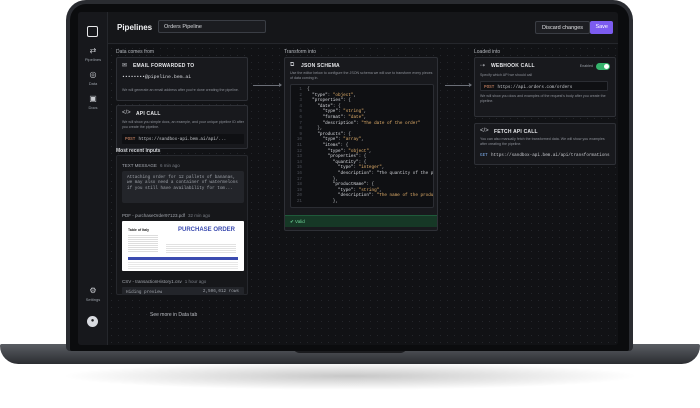 Image resolution: width=700 pixels, height=408 pixels. What do you see at coordinates (93, 178) in the screenshot?
I see `sidebar: ⇄ Pipelines ◎ Data ▣ Docs ⚙ Settings ●` at bounding box center [93, 178].